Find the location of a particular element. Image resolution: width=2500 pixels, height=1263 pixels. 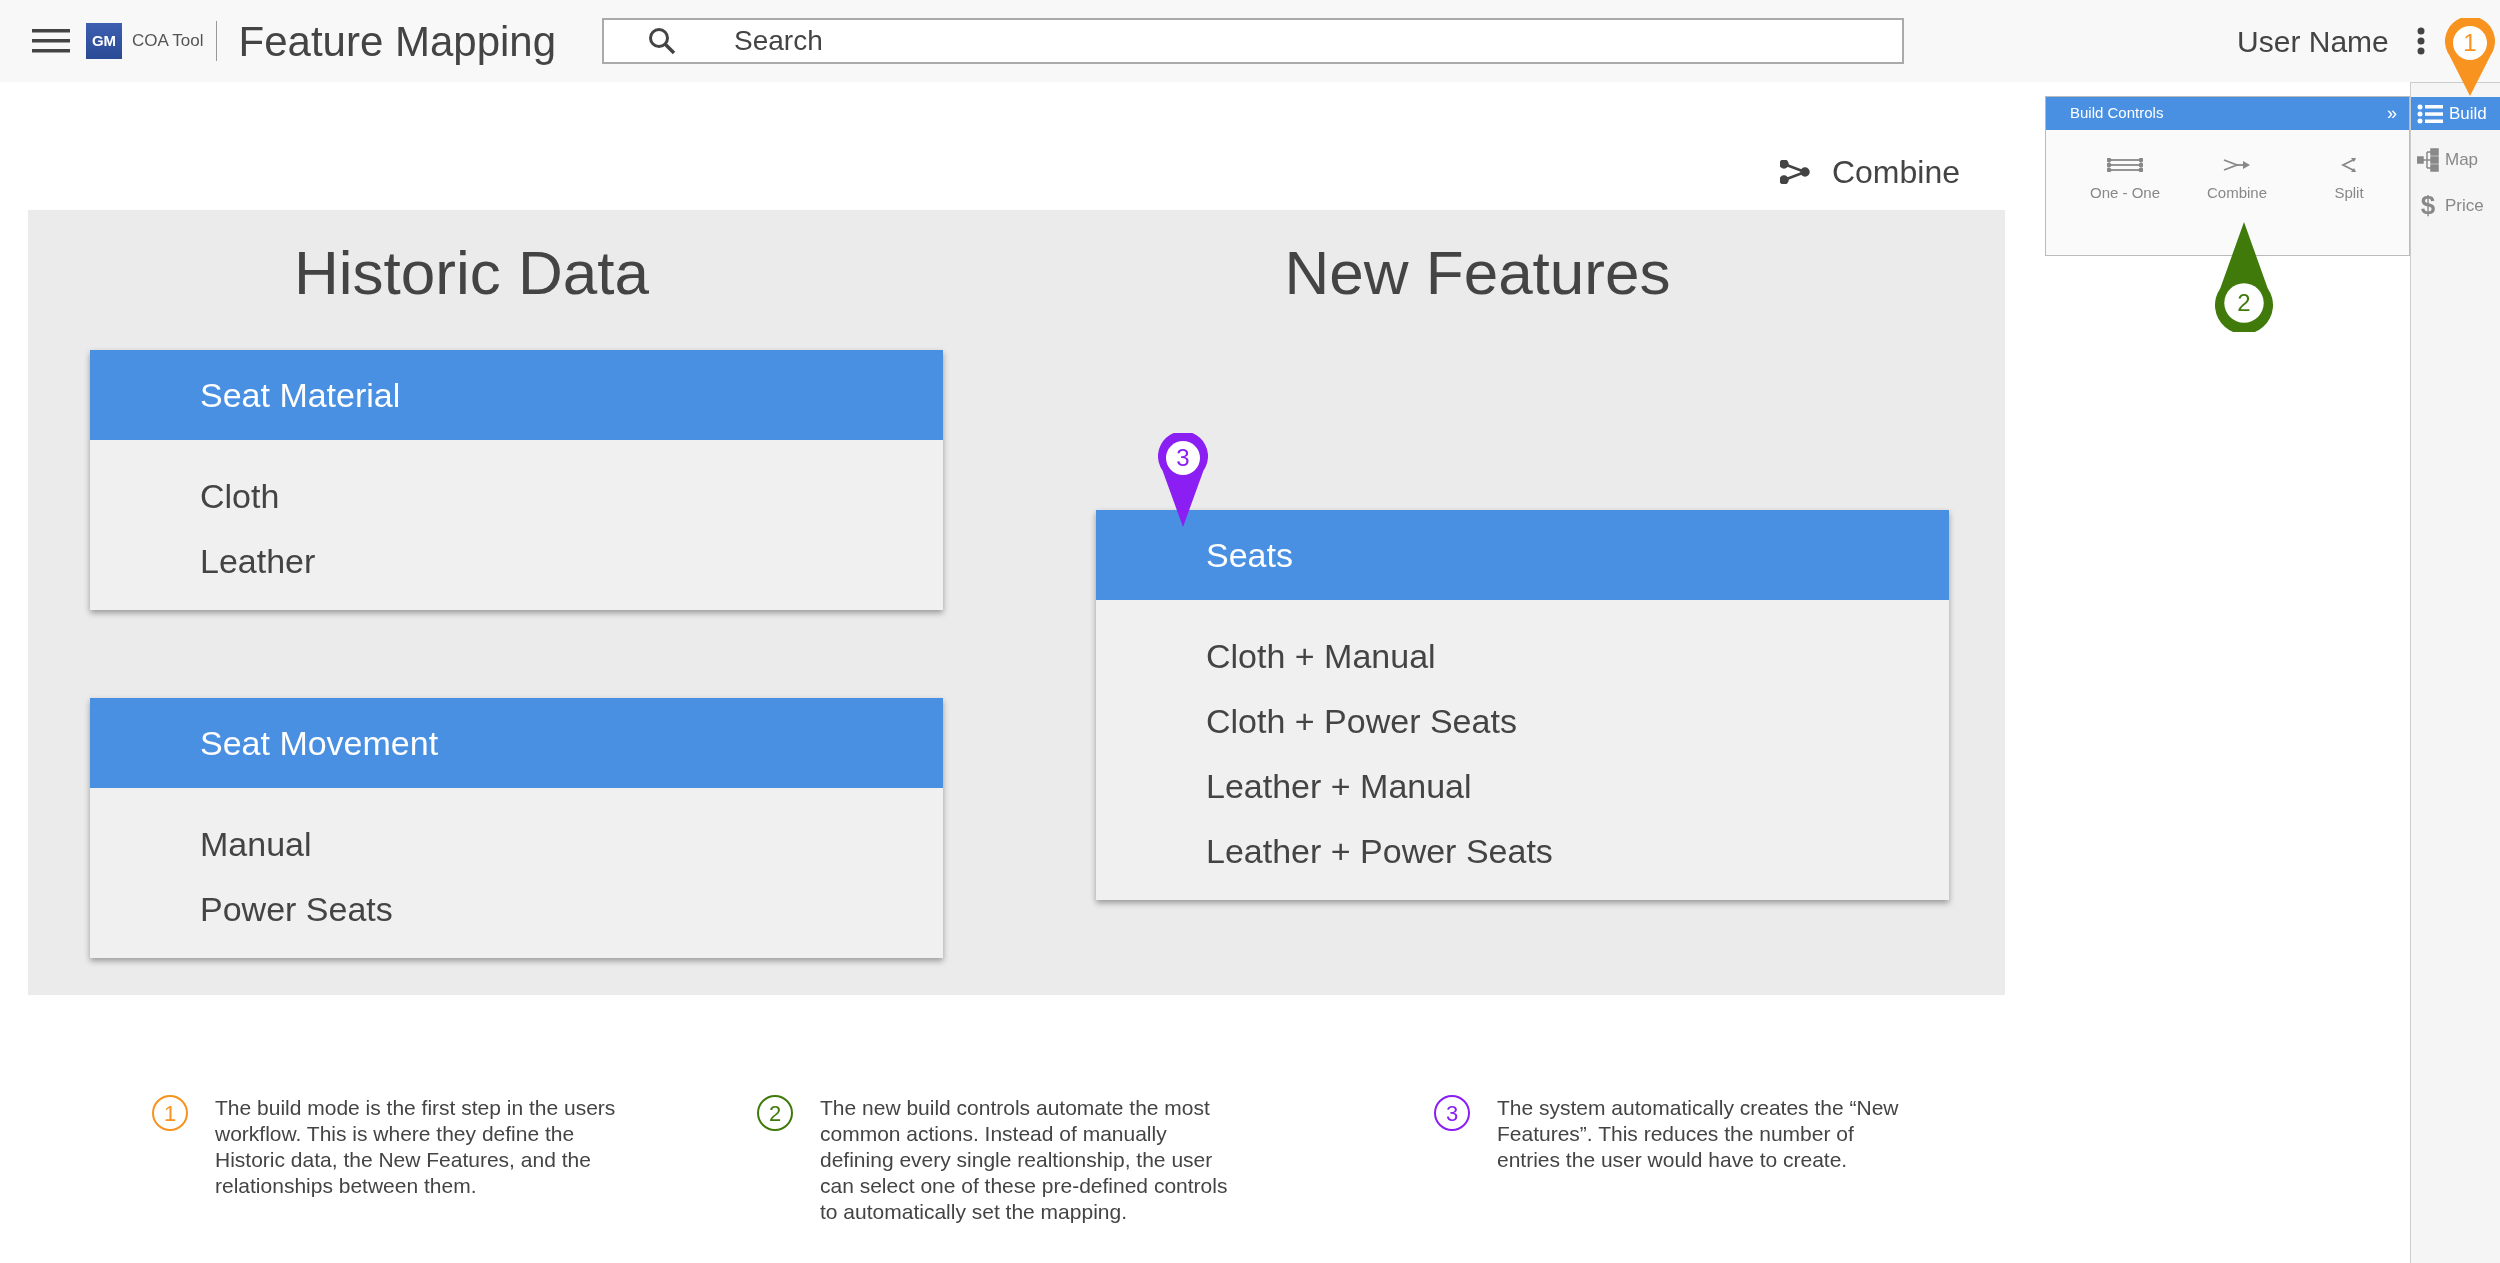

annotation-text: The build mode is the first step in the users workflow. This is where they define the Historic data, the New Features, and the relationships between them. is located at coordinates (416, 1147).